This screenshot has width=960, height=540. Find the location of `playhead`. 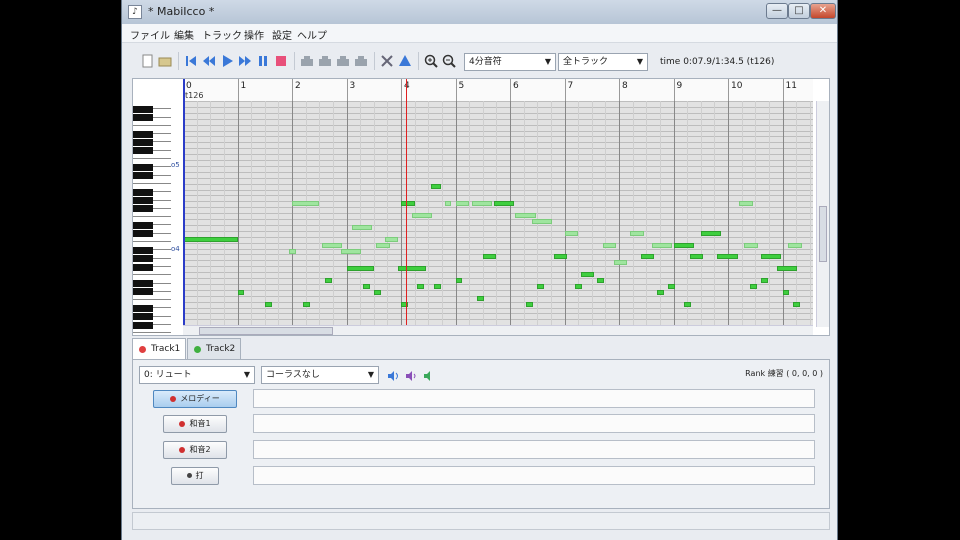

playhead is located at coordinates (407, 203).